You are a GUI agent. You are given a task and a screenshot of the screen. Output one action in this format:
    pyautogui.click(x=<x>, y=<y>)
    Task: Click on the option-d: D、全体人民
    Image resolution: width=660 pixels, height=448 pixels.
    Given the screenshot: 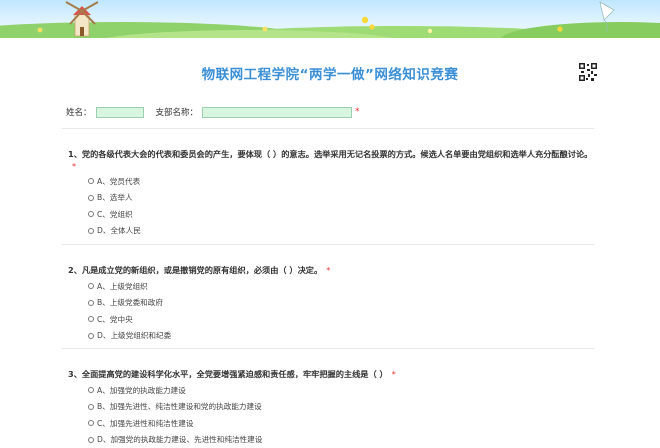 What is the action you would take?
    pyautogui.click(x=114, y=231)
    